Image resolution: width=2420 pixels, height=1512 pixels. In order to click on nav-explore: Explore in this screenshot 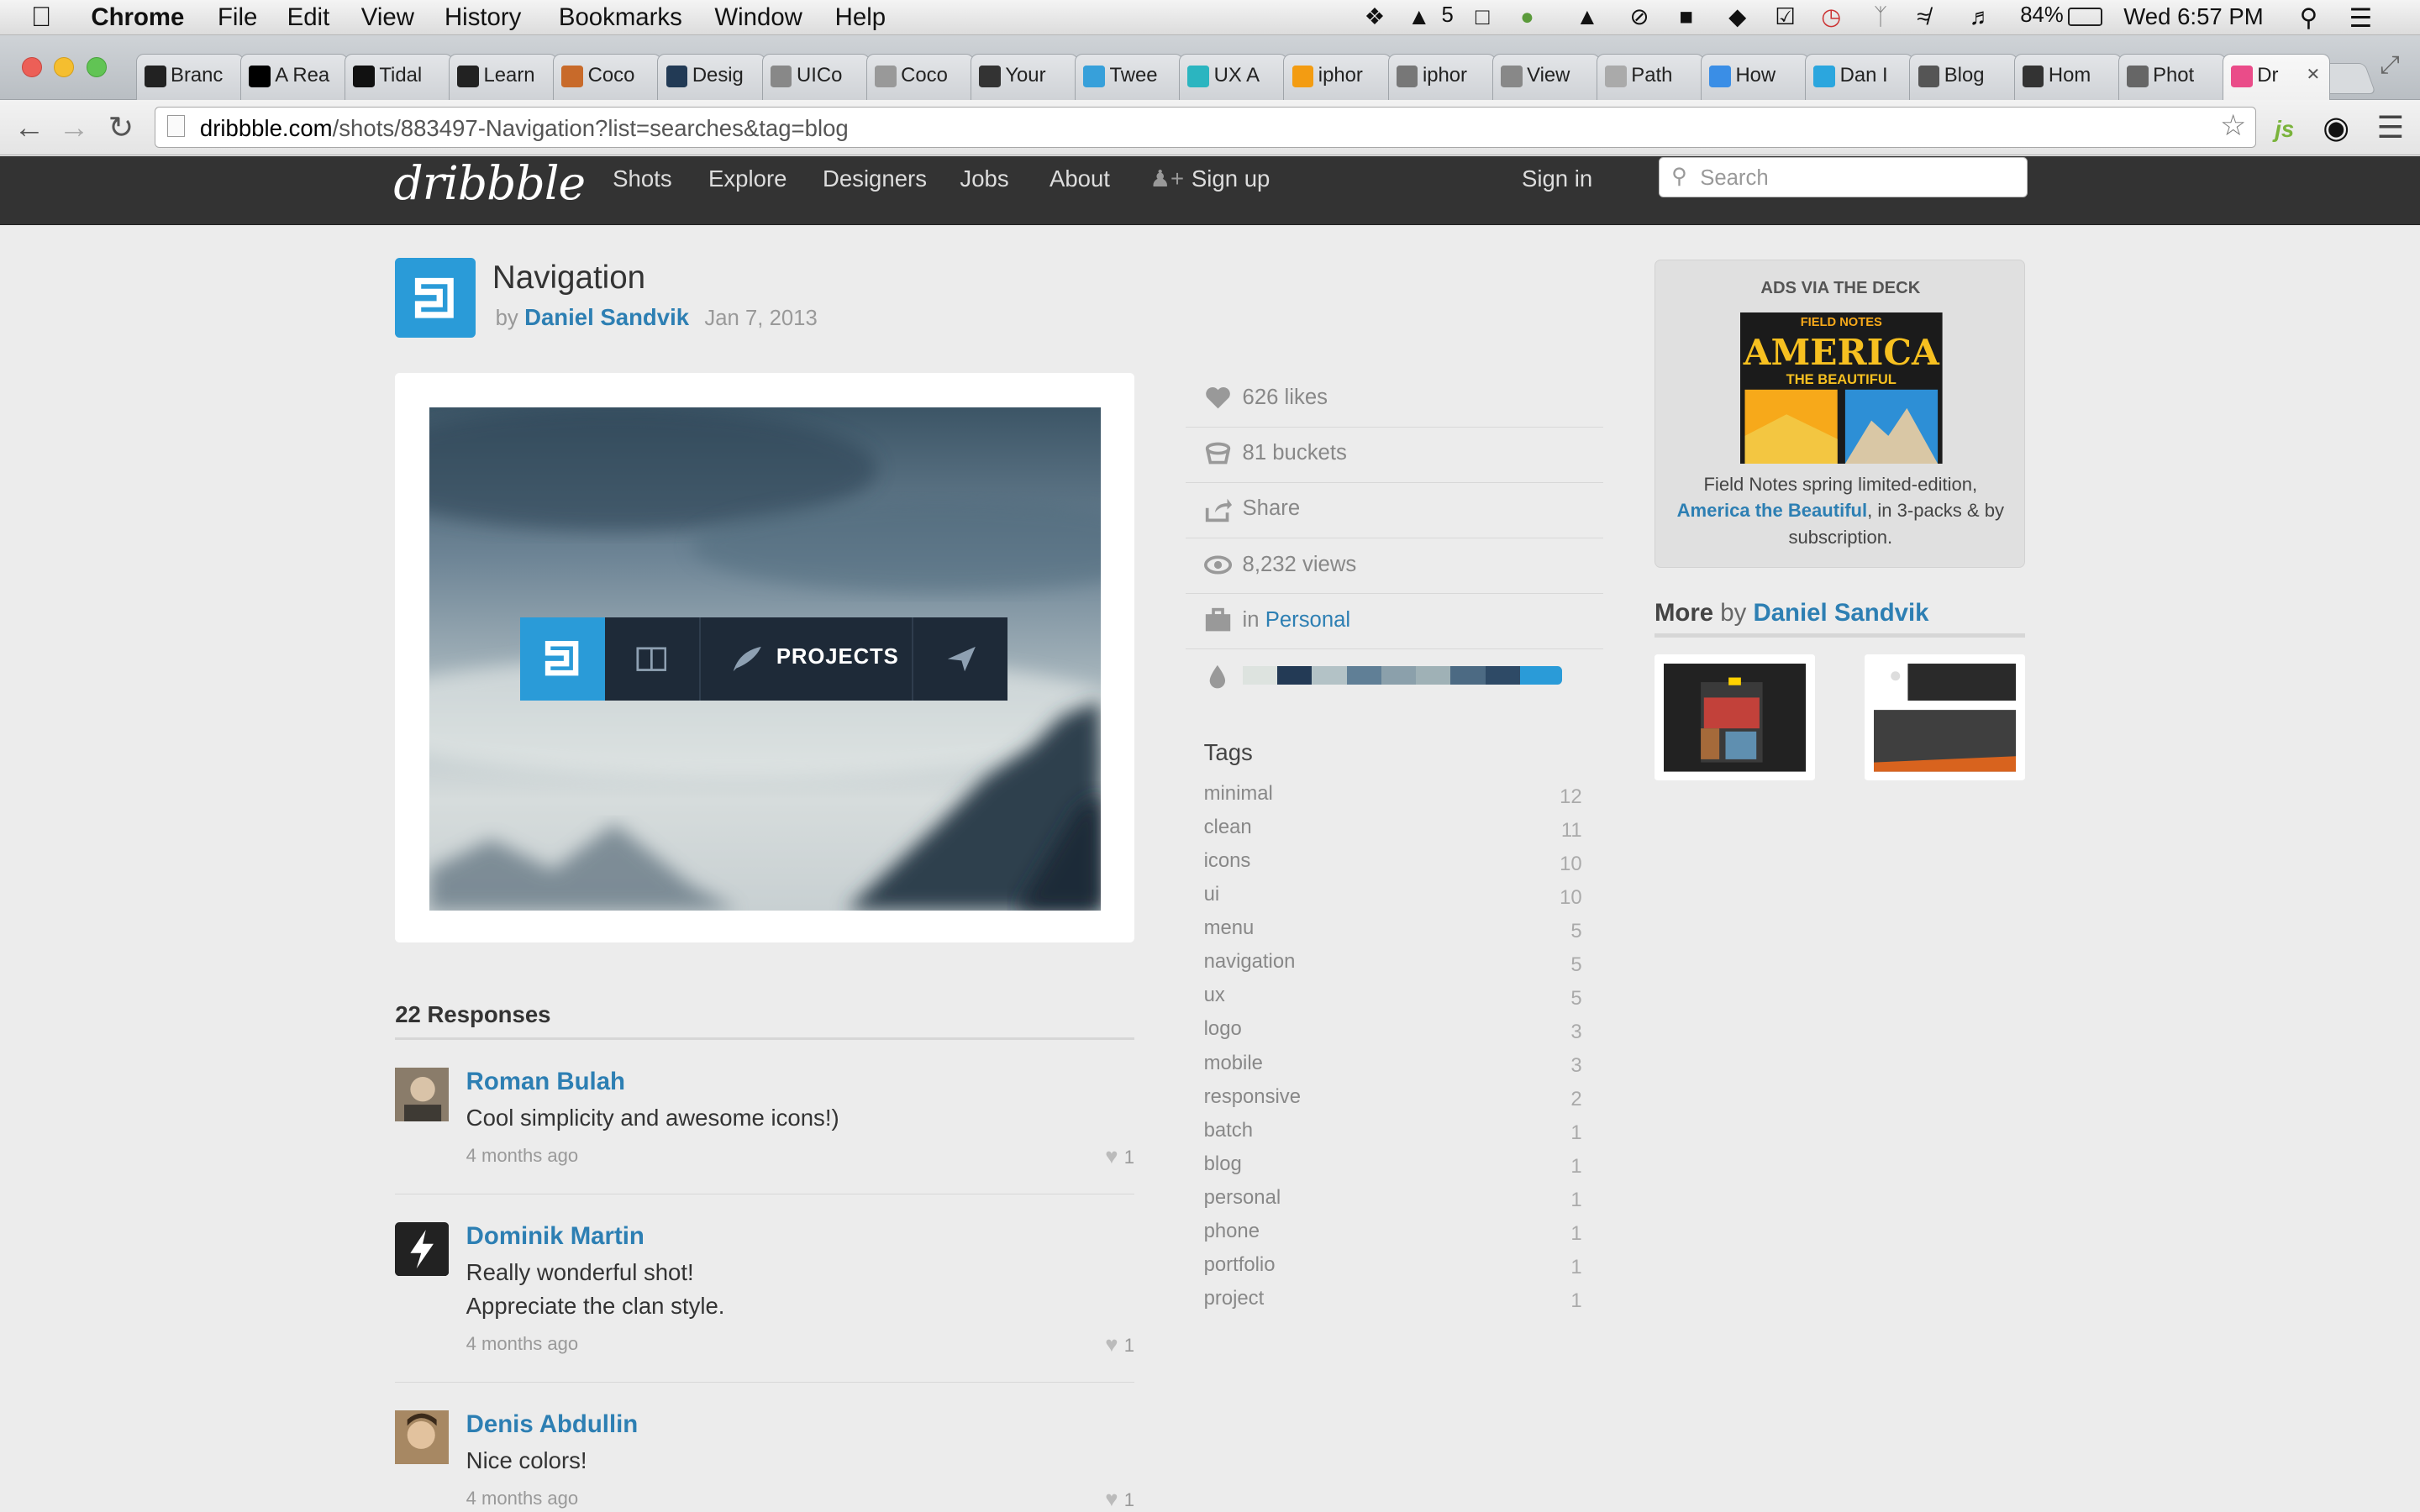, I will do `click(747, 178)`.